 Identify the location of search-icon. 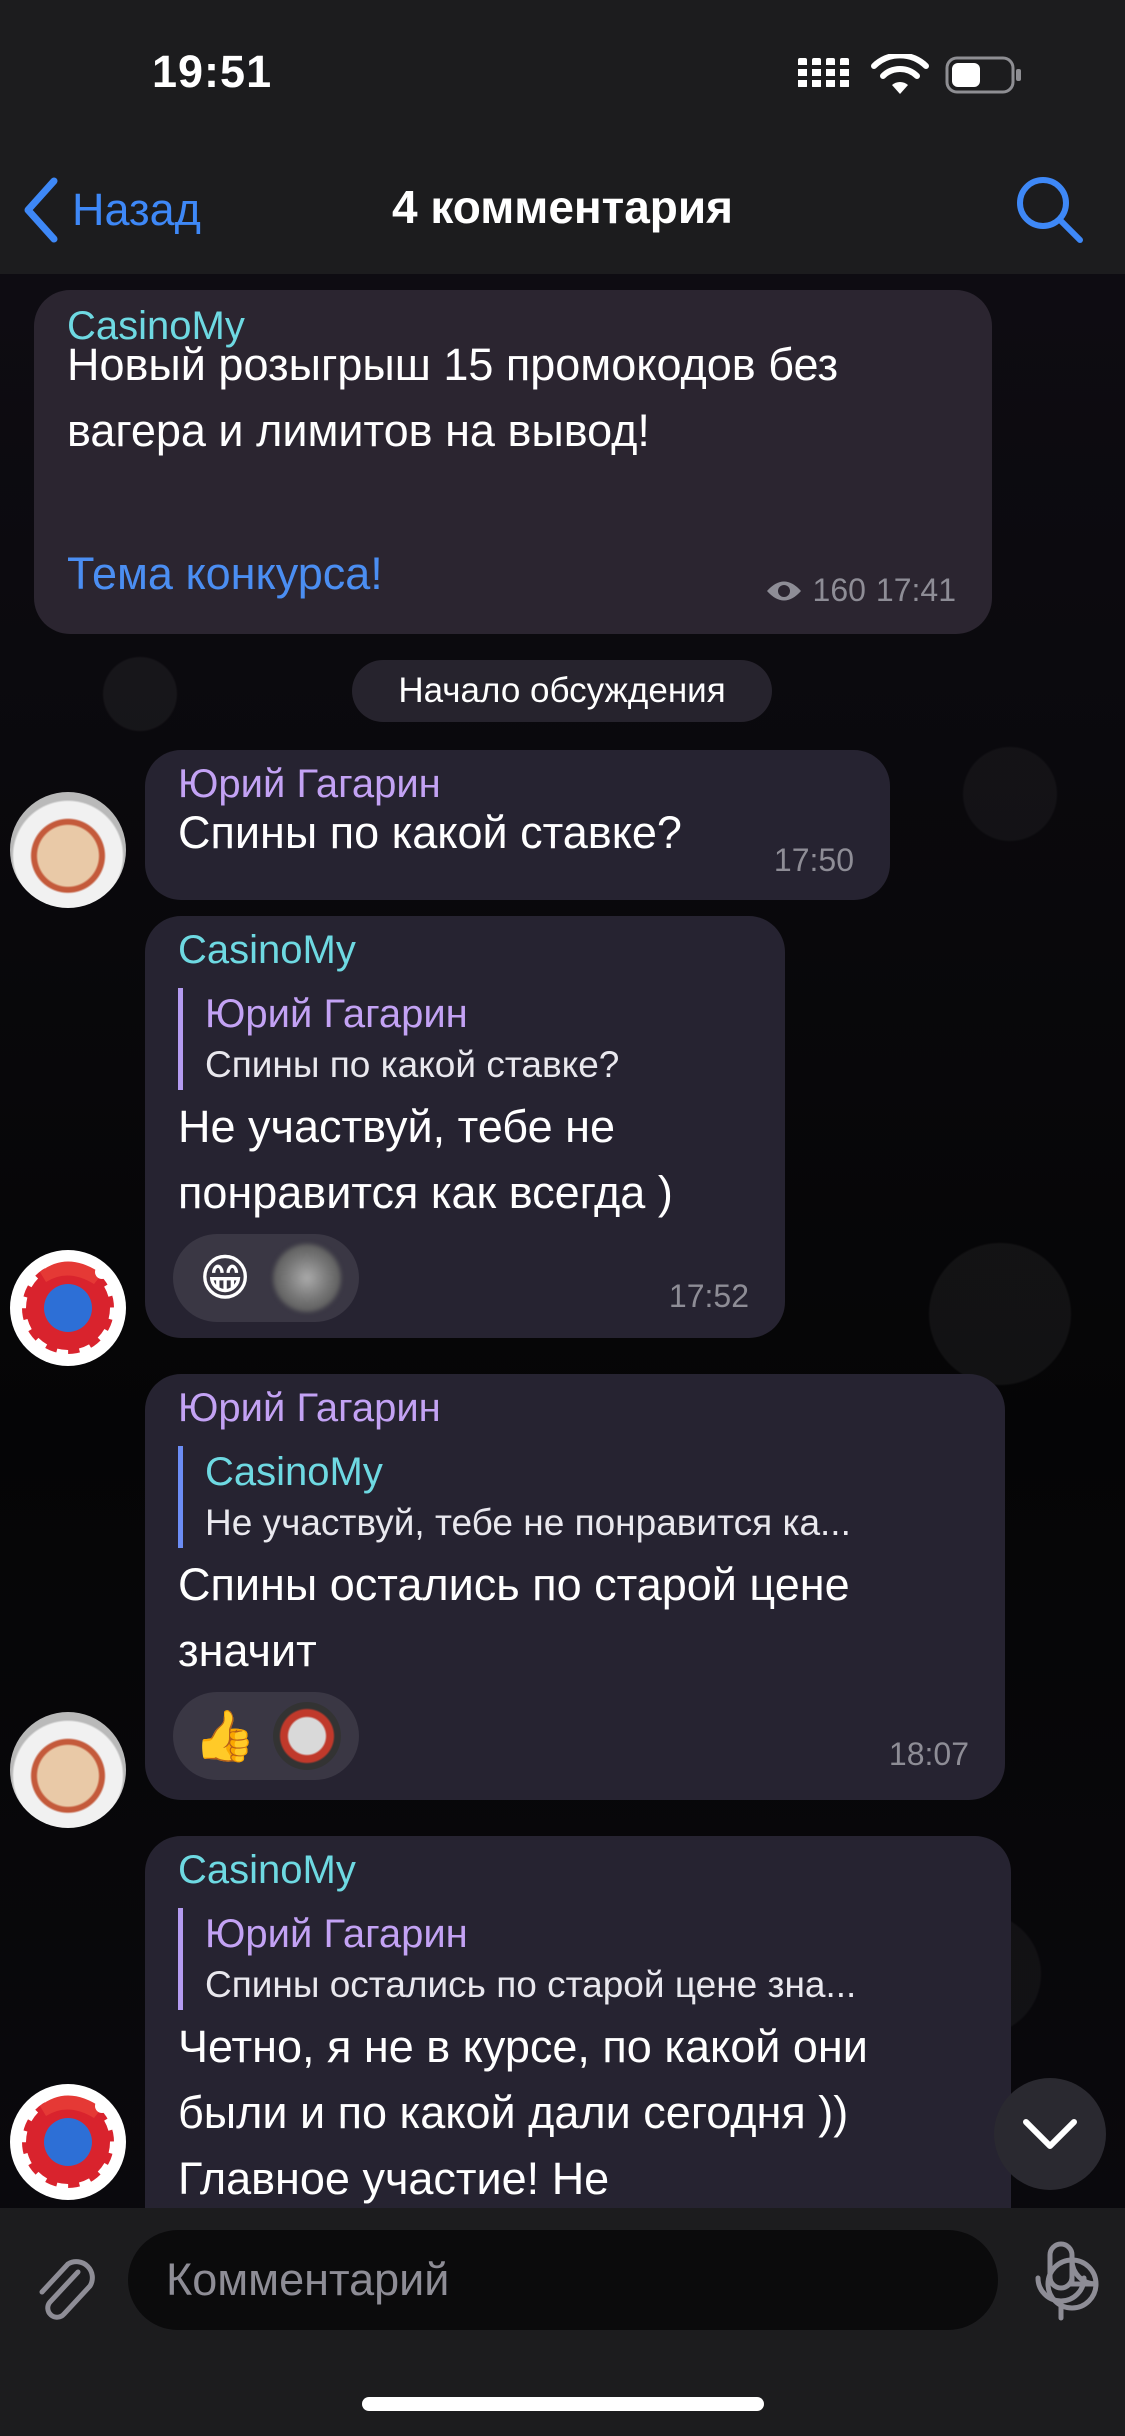
(1049, 209).